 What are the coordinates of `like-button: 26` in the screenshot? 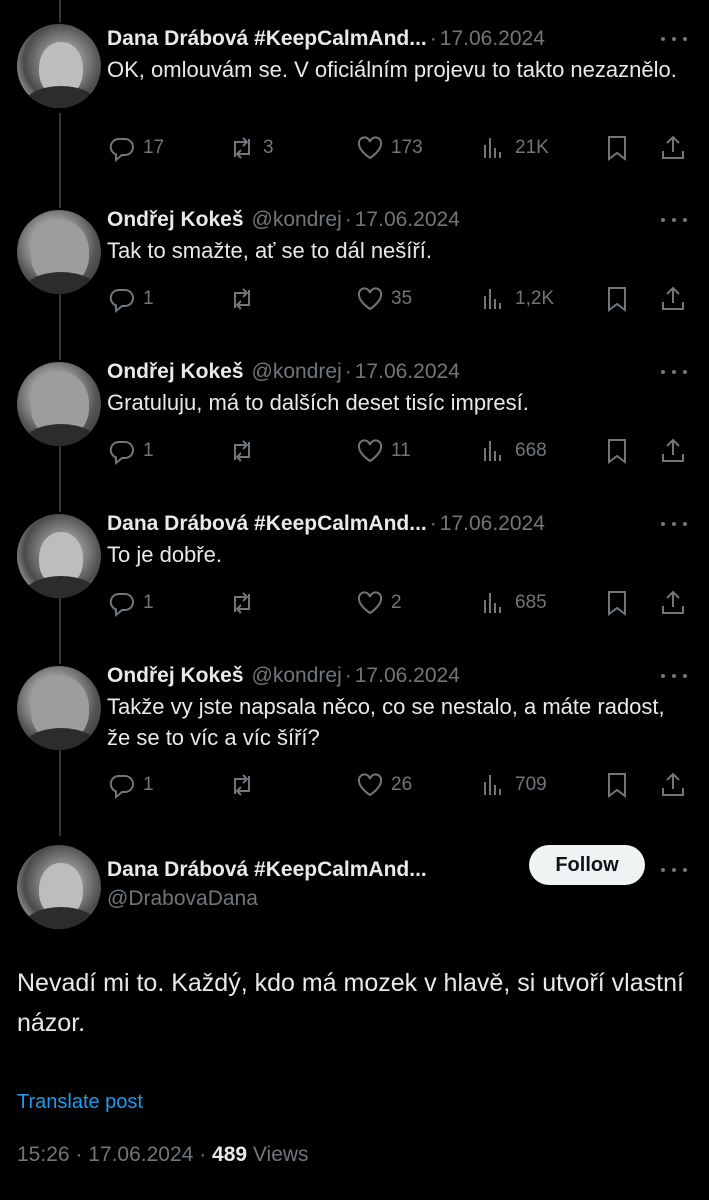 It's located at (383, 785).